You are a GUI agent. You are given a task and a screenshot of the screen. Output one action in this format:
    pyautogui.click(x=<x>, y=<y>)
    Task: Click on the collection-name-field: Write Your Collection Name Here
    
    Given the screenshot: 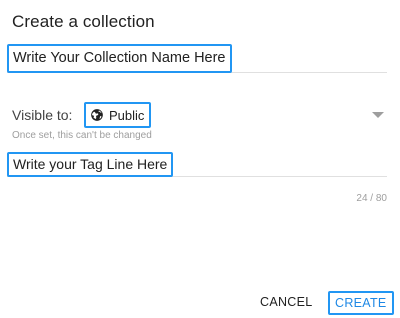 What is the action you would take?
    pyautogui.click(x=197, y=58)
    